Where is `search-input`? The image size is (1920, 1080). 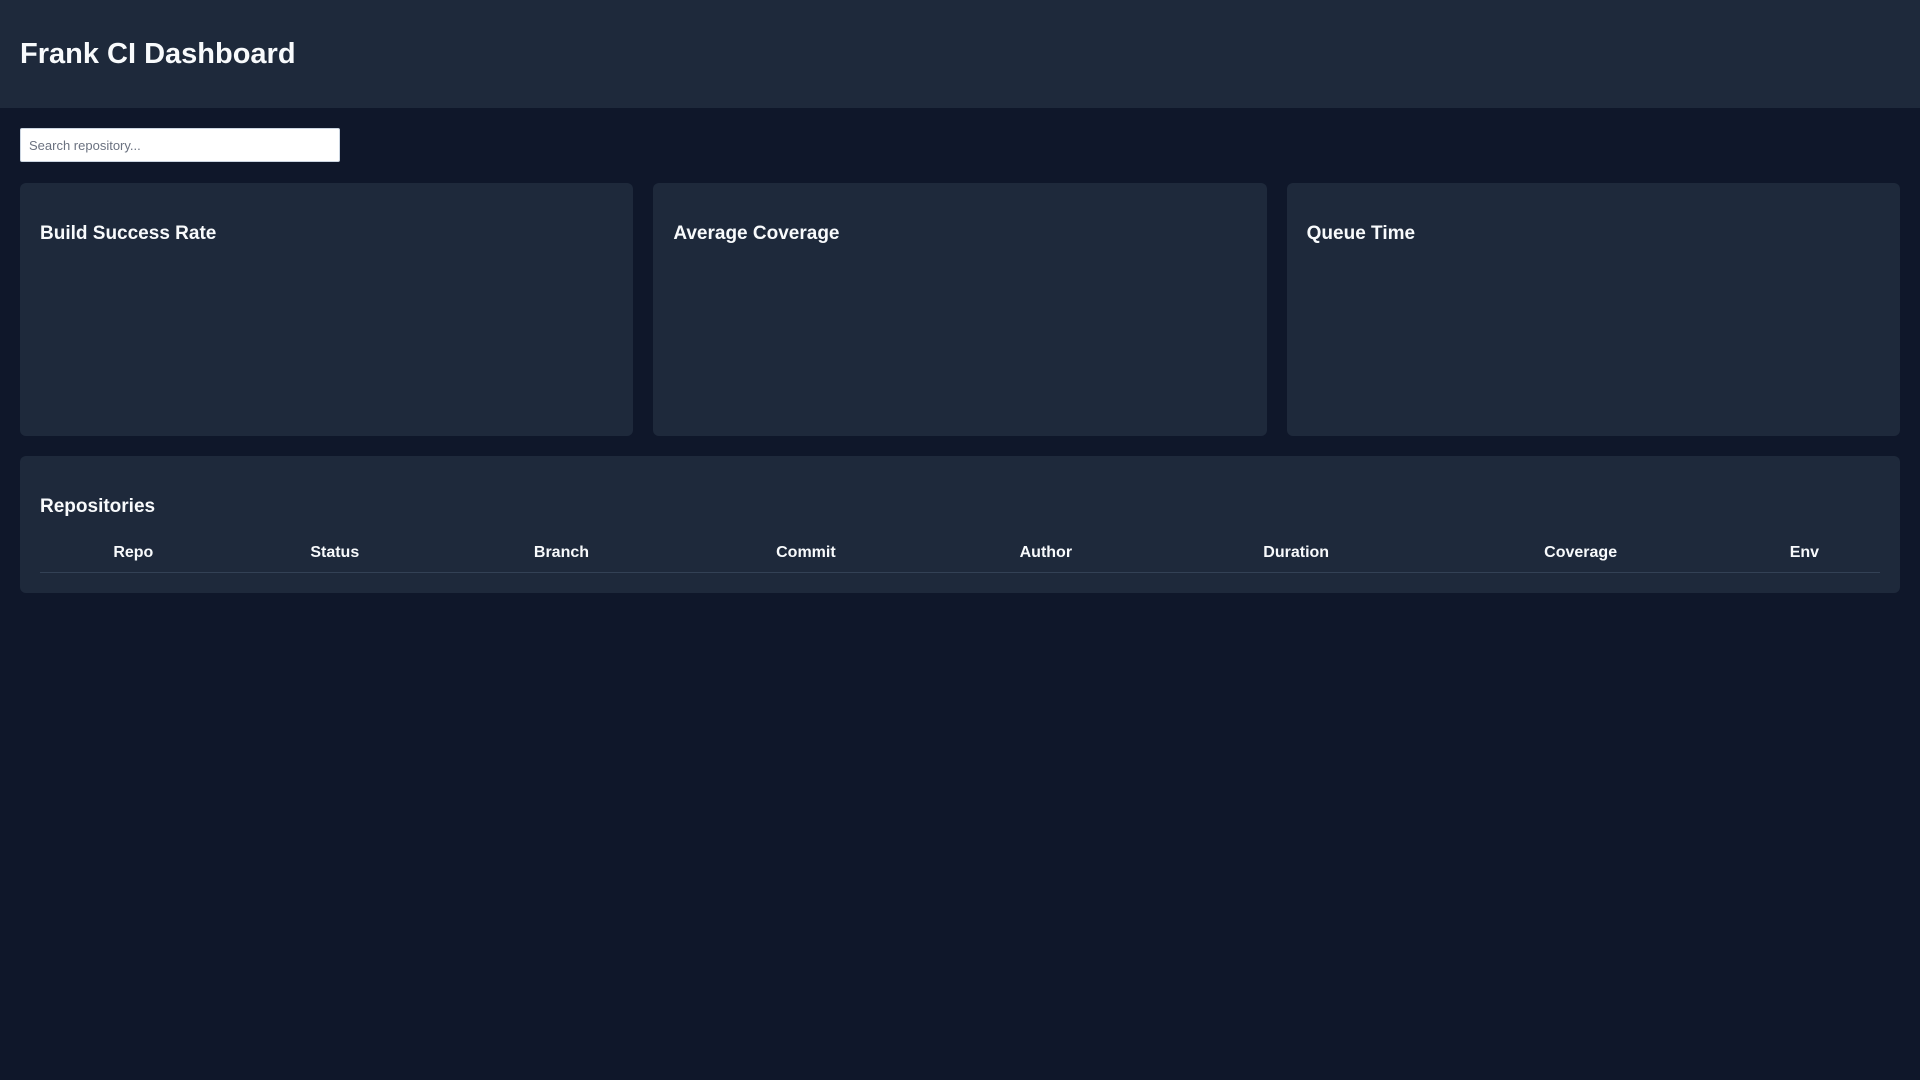
search-input is located at coordinates (180, 145).